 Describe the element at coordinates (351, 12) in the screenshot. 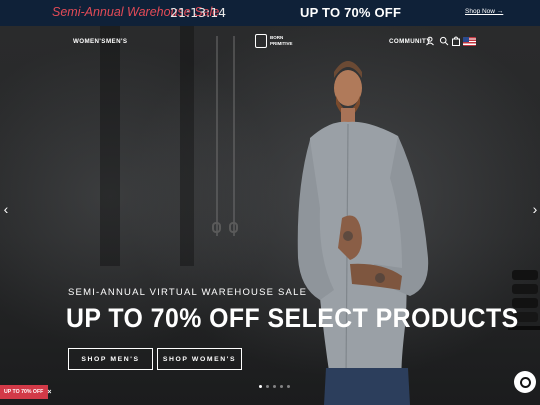

I see `announcement-headline: UP TO 70% OFF` at that location.